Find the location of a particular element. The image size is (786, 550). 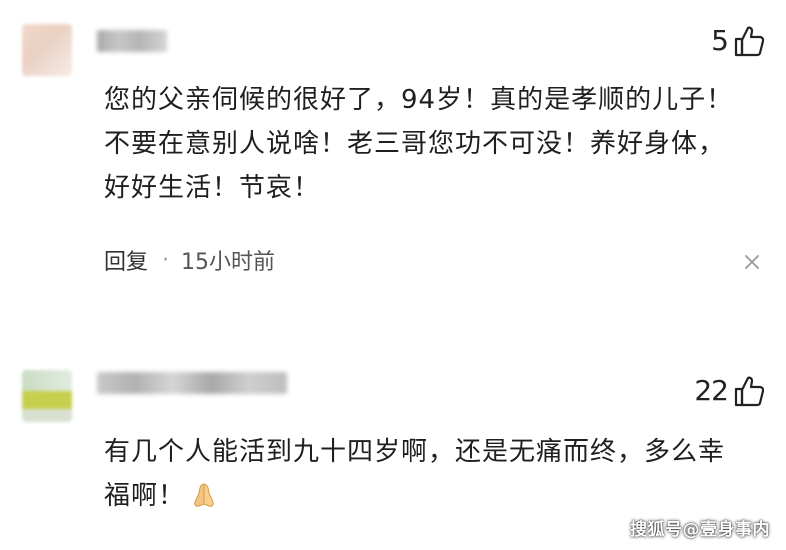

close-icon is located at coordinates (752, 262).